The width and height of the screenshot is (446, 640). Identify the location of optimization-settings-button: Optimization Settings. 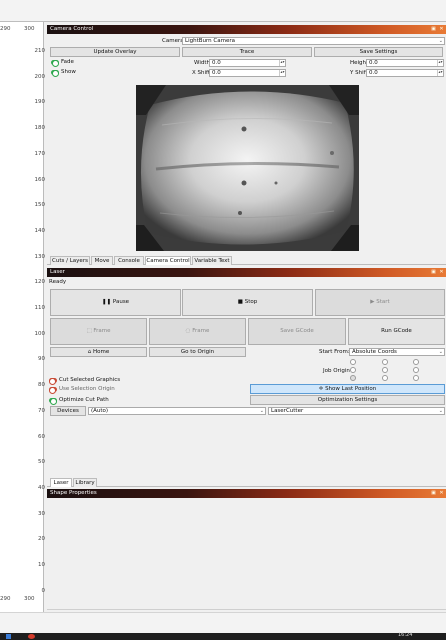
(347, 400).